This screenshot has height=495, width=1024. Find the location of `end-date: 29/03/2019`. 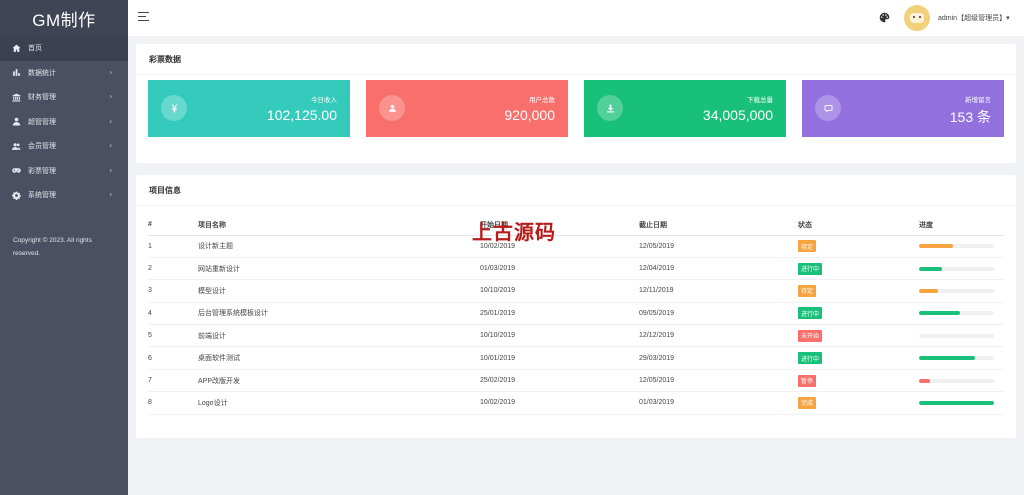

end-date: 29/03/2019 is located at coordinates (718, 358).